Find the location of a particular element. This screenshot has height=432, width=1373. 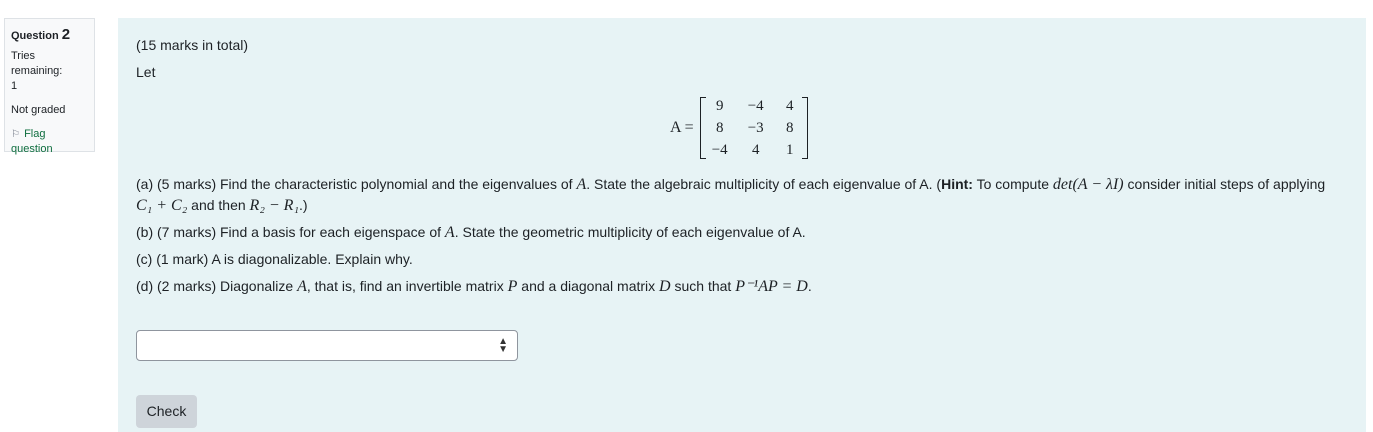

flag-icon: ⚐ is located at coordinates (15, 134).